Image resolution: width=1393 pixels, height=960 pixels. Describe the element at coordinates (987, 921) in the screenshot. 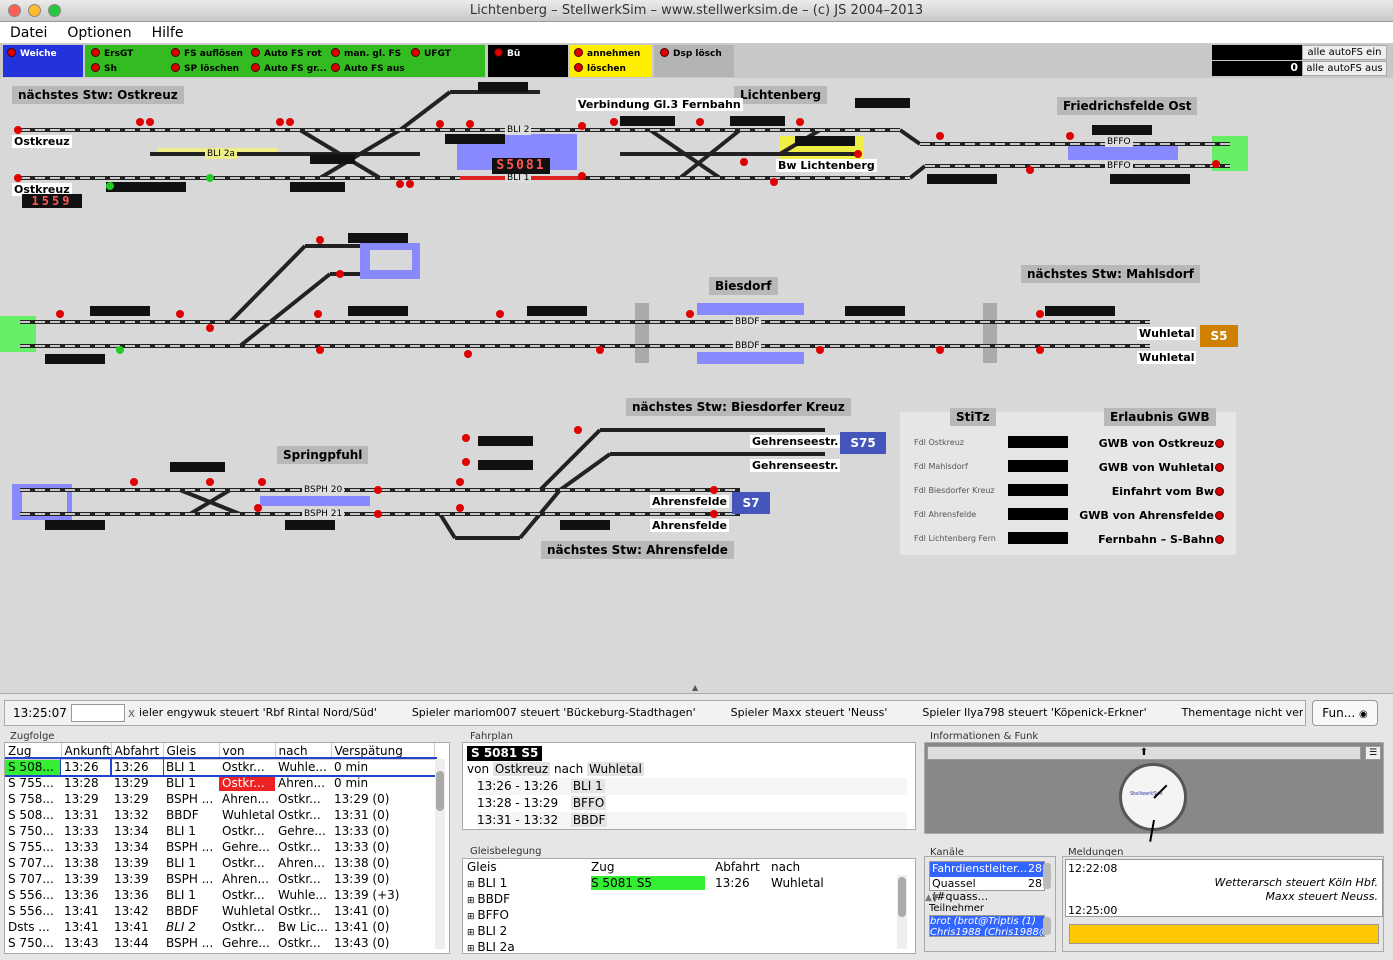

I see `participant-item: brot (brot@Triptis (1)` at that location.